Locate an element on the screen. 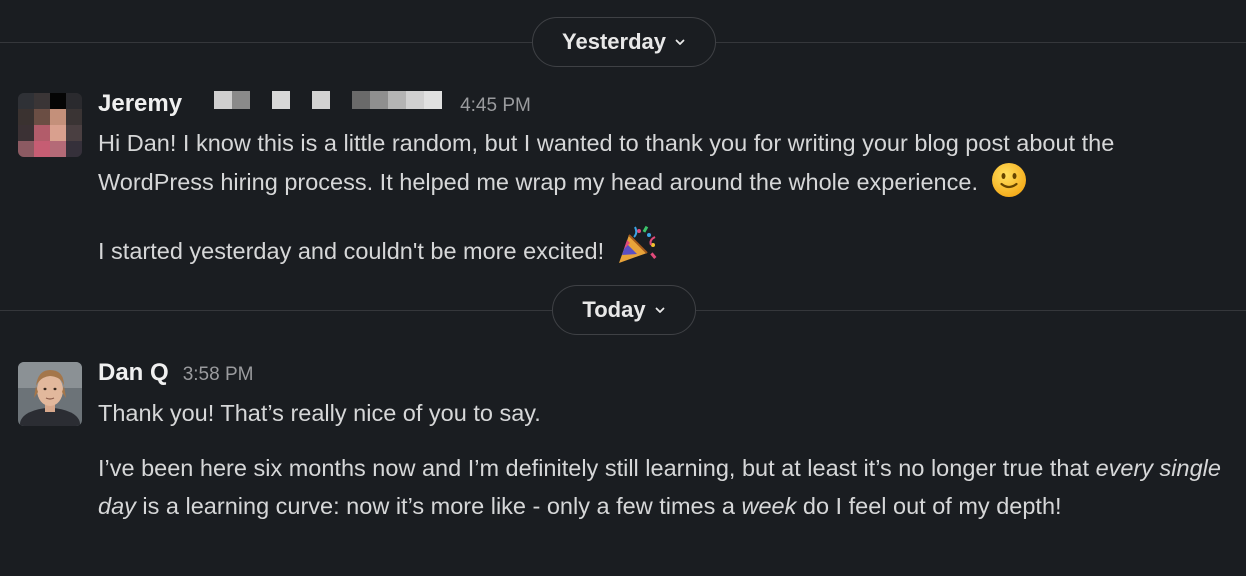  author-name: Jeremy is located at coordinates (140, 104).